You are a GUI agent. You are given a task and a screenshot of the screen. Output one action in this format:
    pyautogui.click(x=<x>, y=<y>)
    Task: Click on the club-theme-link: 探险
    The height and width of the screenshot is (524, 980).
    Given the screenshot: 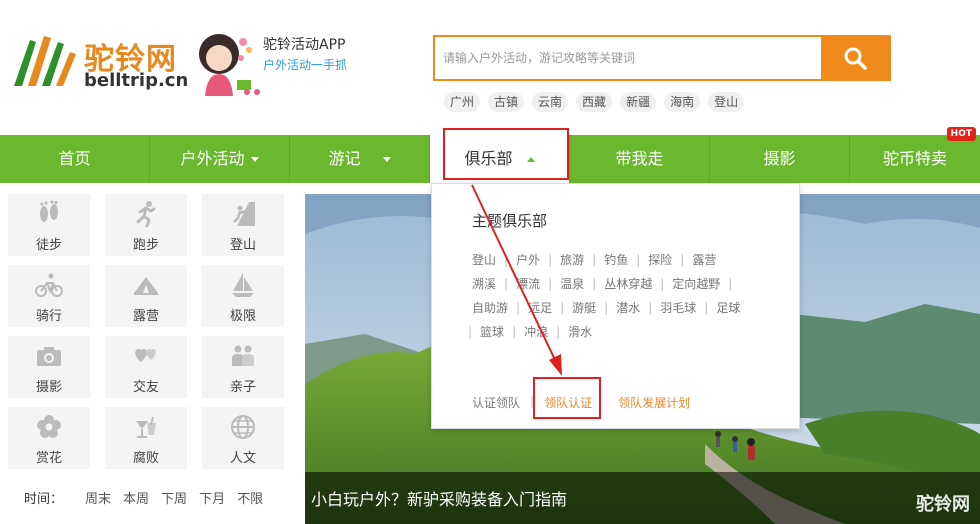 What is the action you would take?
    pyautogui.click(x=660, y=260)
    